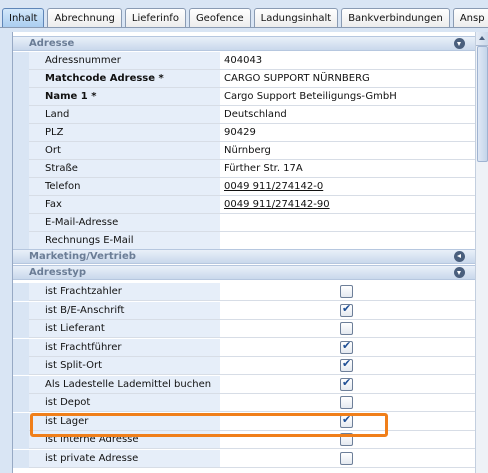 This screenshot has height=473, width=488. What do you see at coordinates (244, 403) in the screenshot?
I see `adresstyp-row: ist Depot` at bounding box center [244, 403].